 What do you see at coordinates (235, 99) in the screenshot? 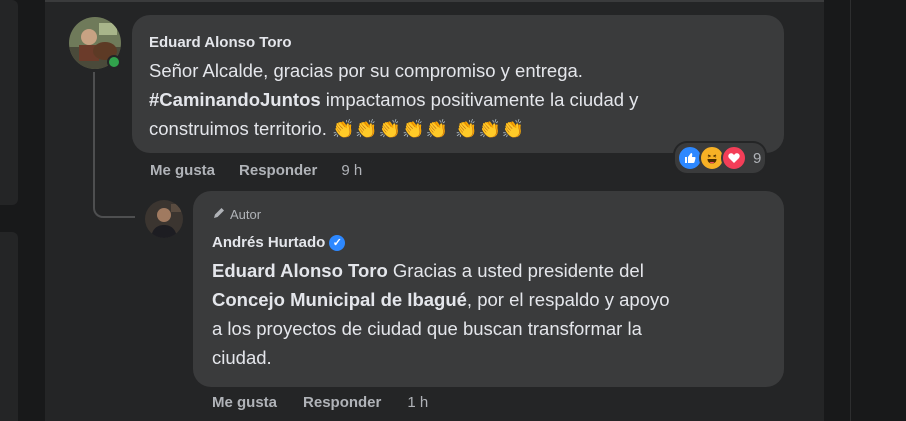
I see `hashtag-link: #CaminandoJuntos` at bounding box center [235, 99].